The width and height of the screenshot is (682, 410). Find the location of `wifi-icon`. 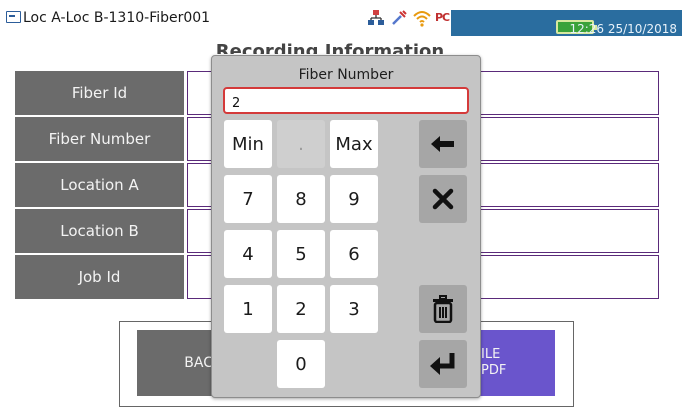

wifi-icon is located at coordinates (422, 19).